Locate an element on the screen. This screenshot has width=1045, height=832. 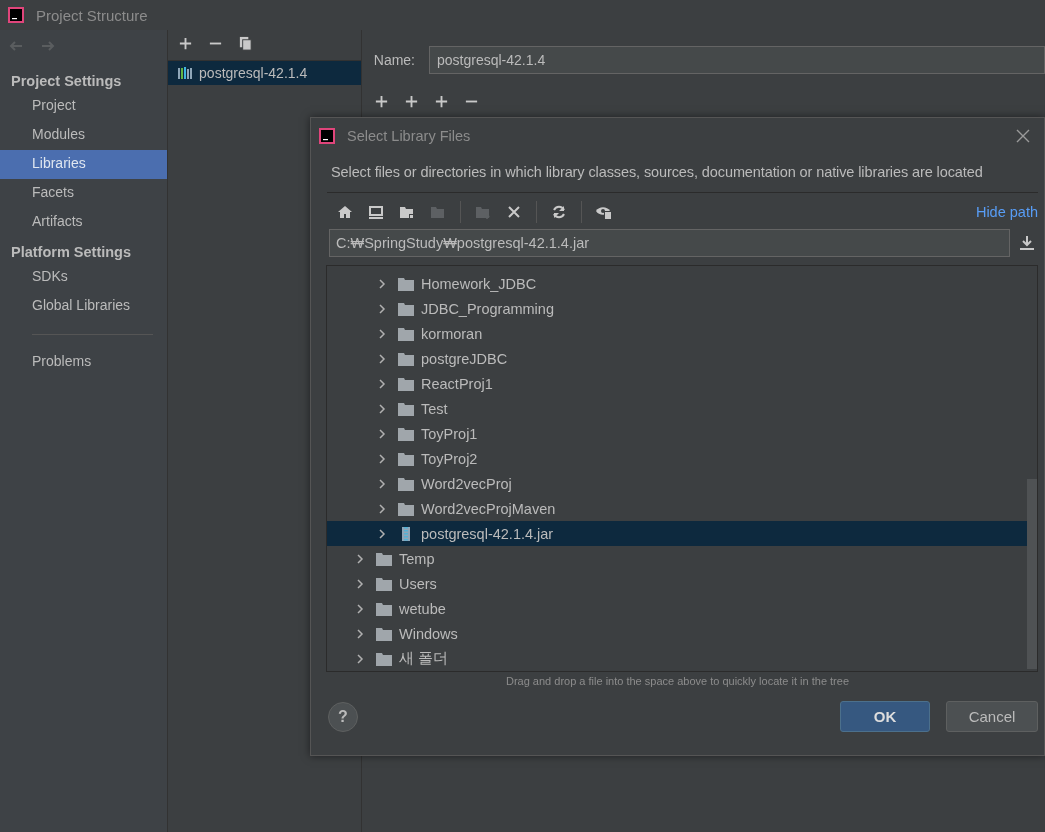
dialog-description: Select files or directories in which library classes, sources, documentation or native libraries are located is located at coordinates (657, 171).